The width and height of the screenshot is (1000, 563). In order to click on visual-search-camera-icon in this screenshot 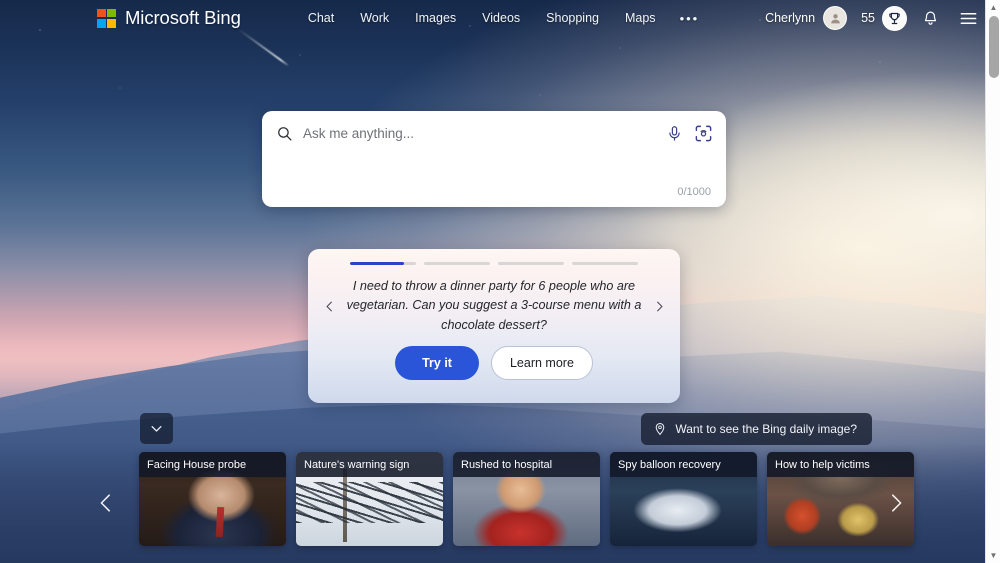, I will do `click(703, 133)`.